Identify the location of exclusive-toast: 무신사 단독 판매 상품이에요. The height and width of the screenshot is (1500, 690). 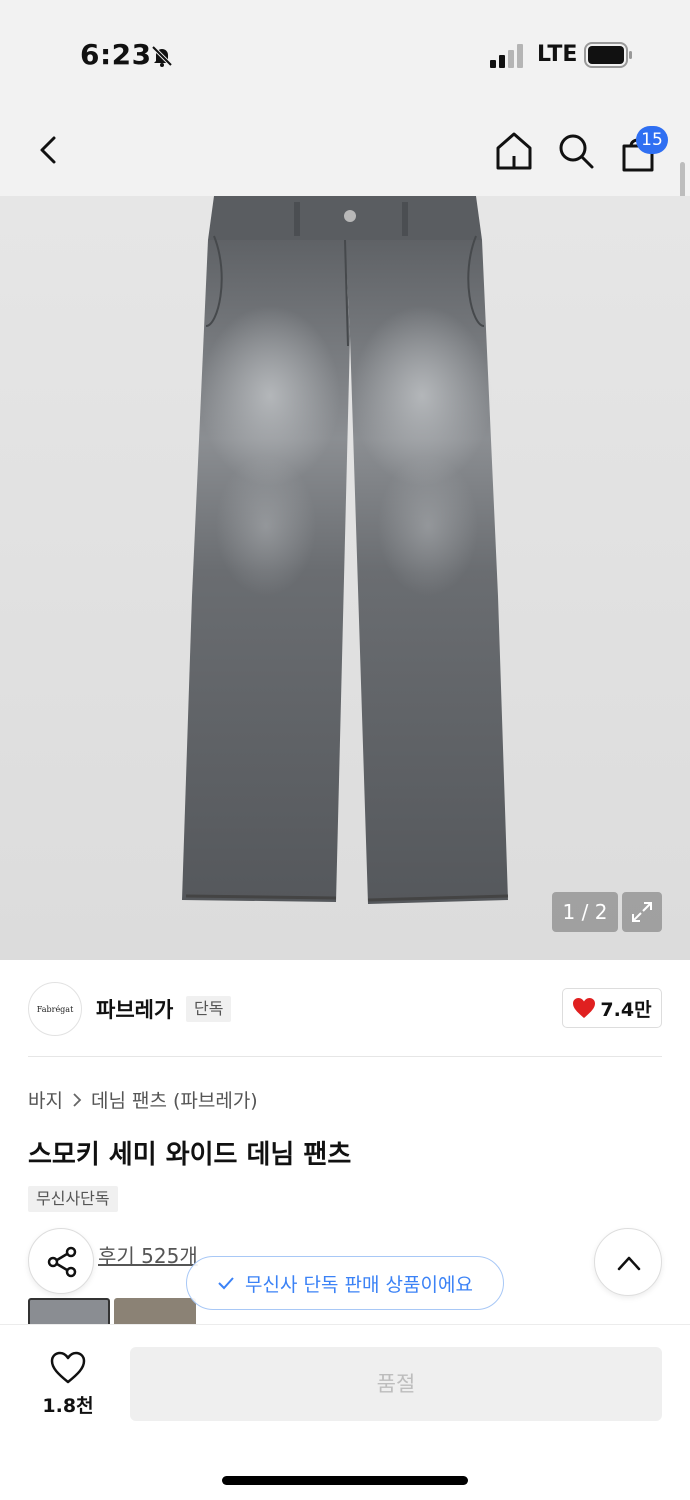
(345, 1283).